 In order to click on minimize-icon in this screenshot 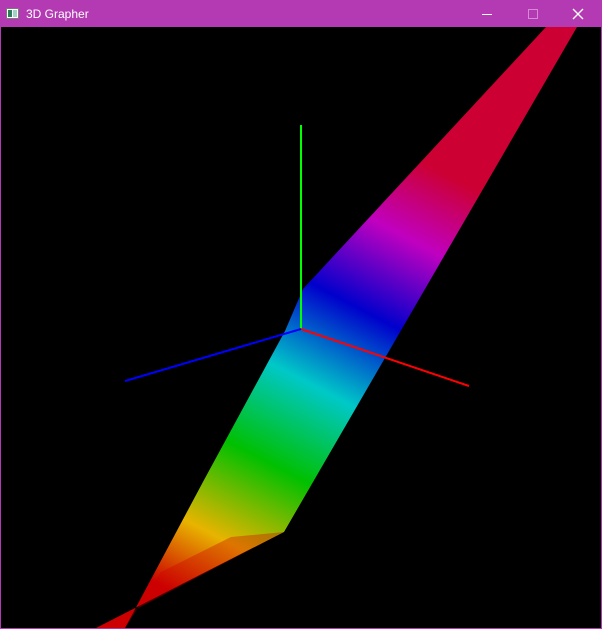, I will do `click(487, 14)`.